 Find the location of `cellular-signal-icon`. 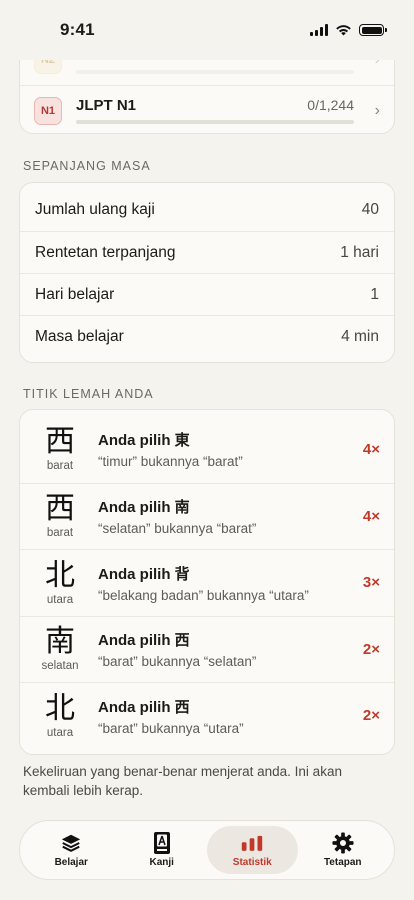

cellular-signal-icon is located at coordinates (319, 30).